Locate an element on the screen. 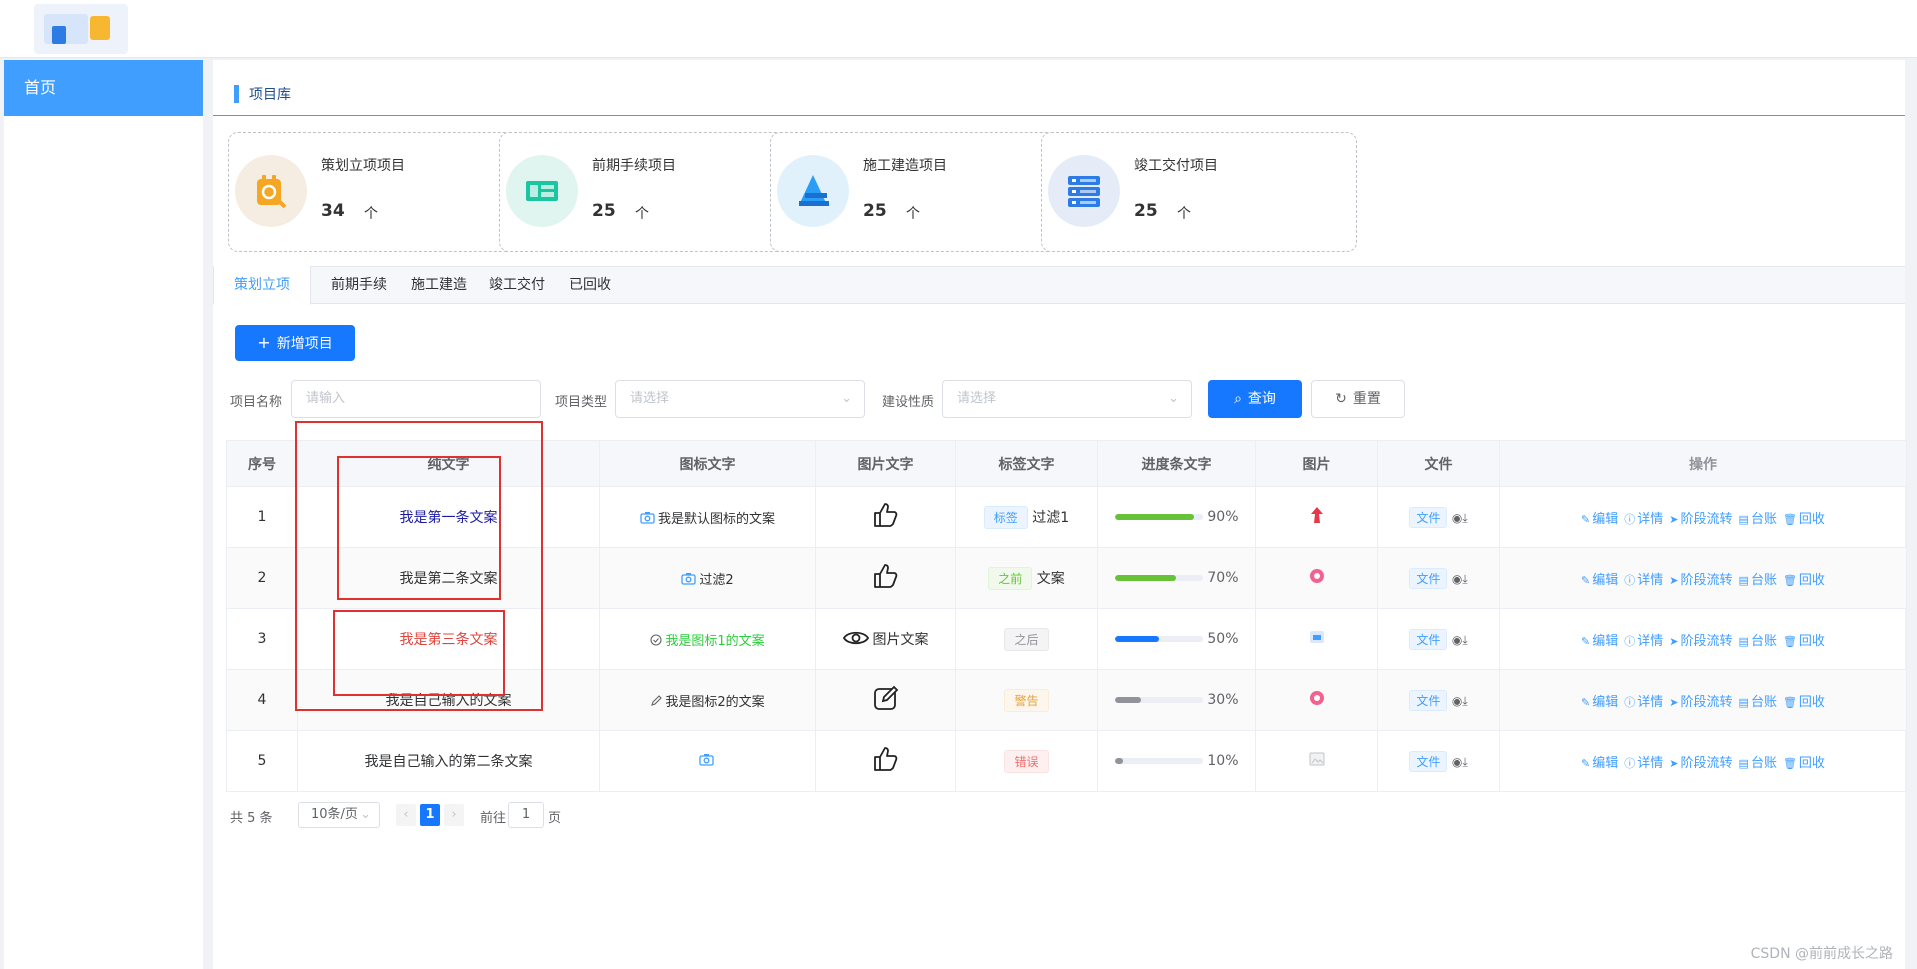  cell-icon-text: 我是图标1的文案 is located at coordinates (707, 639).